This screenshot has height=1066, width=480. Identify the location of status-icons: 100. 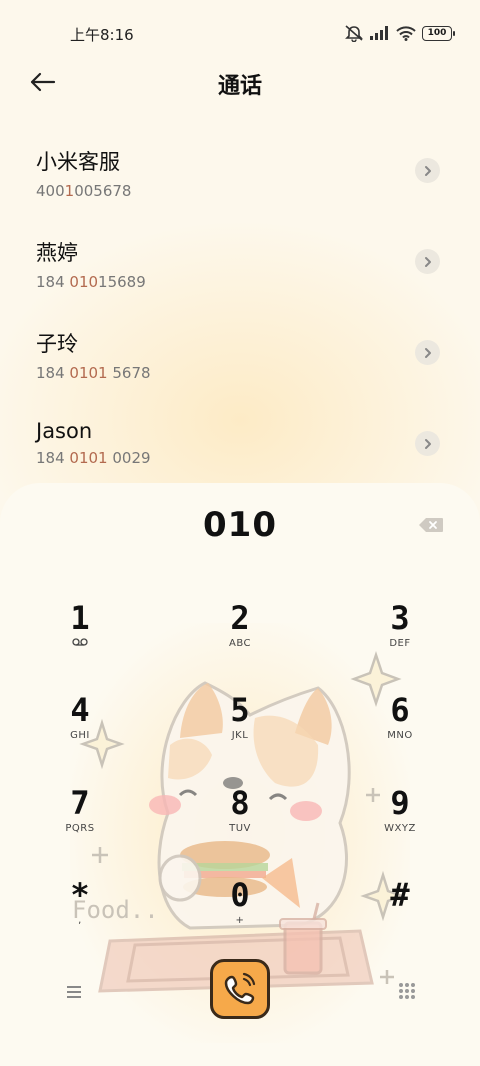
(399, 33).